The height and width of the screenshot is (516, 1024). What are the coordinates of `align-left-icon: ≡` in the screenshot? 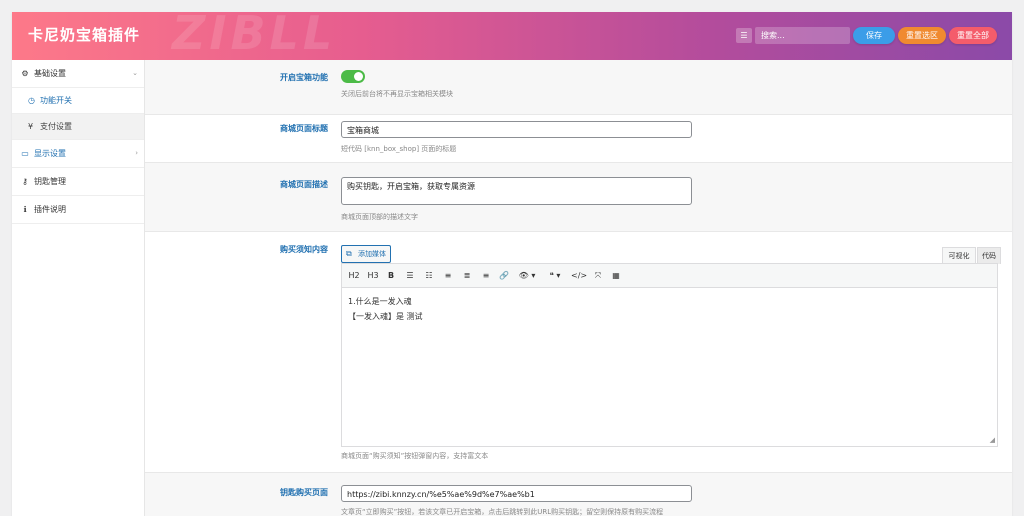 It's located at (448, 275).